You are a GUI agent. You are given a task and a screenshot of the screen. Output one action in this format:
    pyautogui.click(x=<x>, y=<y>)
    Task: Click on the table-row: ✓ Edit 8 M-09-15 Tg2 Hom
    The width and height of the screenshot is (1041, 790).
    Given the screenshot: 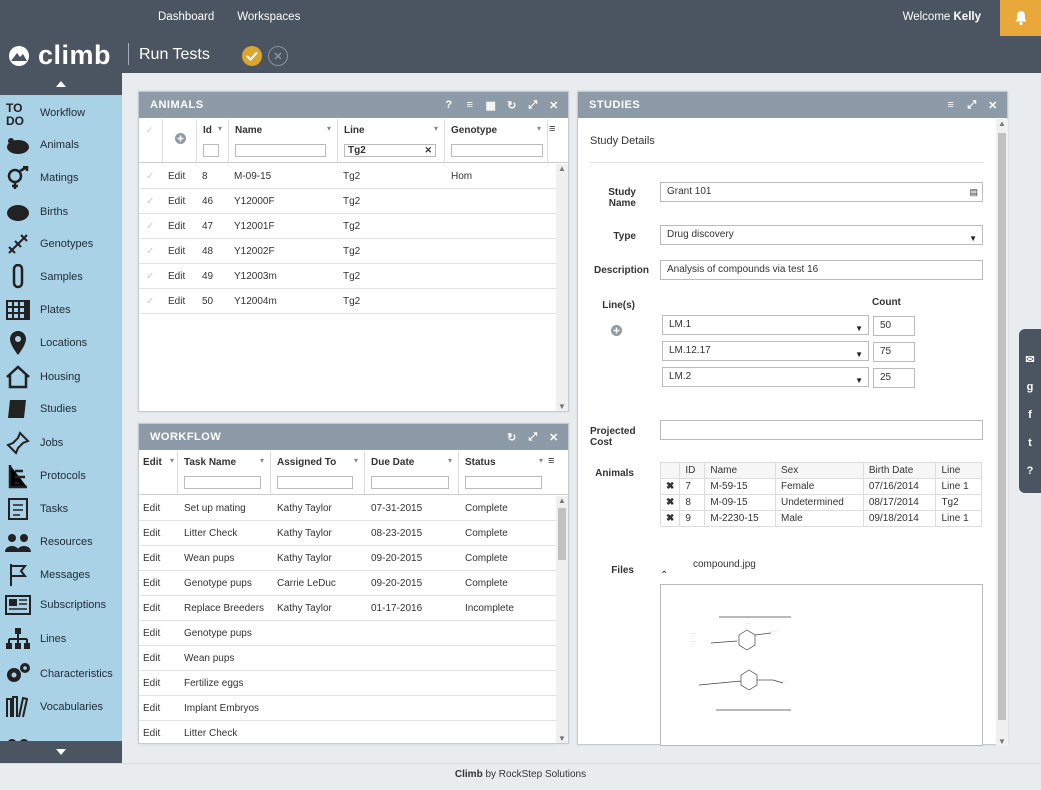 What is the action you would take?
    pyautogui.click(x=347, y=176)
    